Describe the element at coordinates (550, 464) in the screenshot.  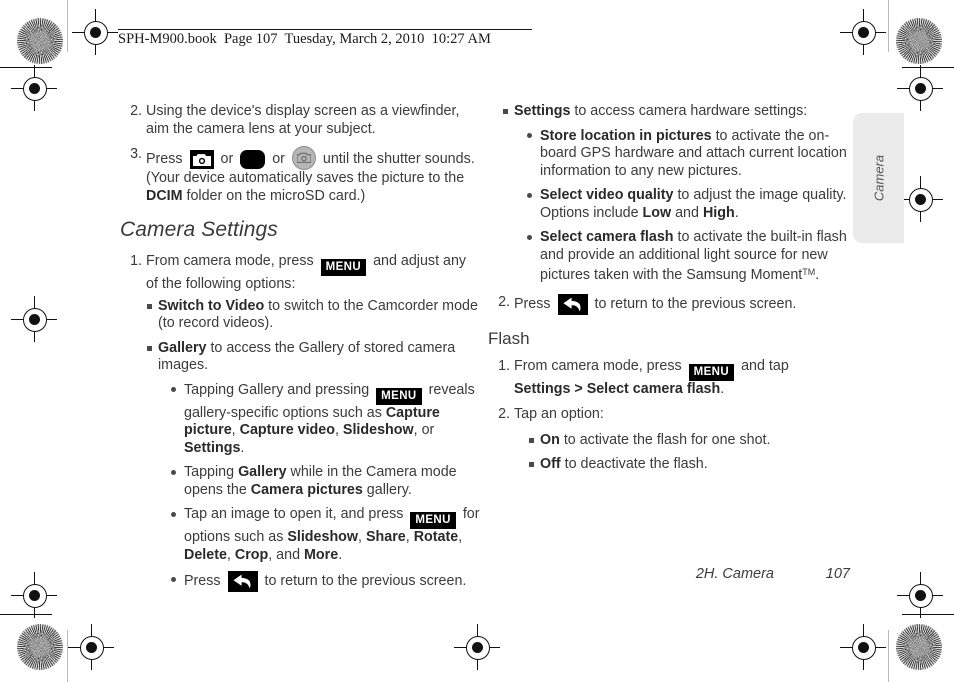
I see `option-label: Off` at that location.